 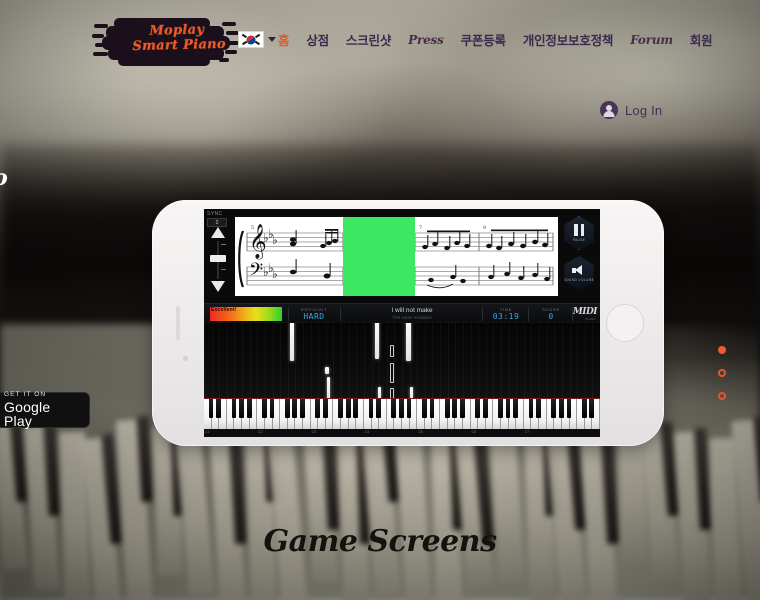 I want to click on hero-description-block: play! 니다 연주하세요!, so click(x=60, y=302).